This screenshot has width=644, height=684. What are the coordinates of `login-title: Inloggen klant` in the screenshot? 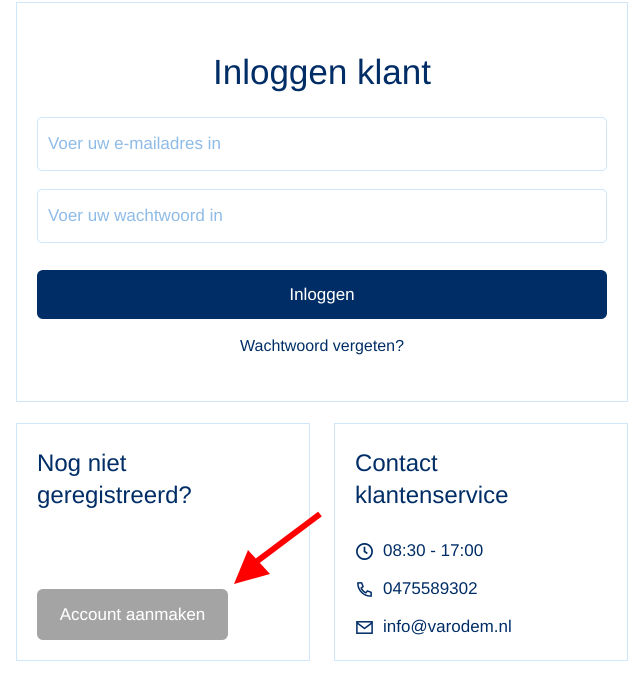 It's located at (322, 73).